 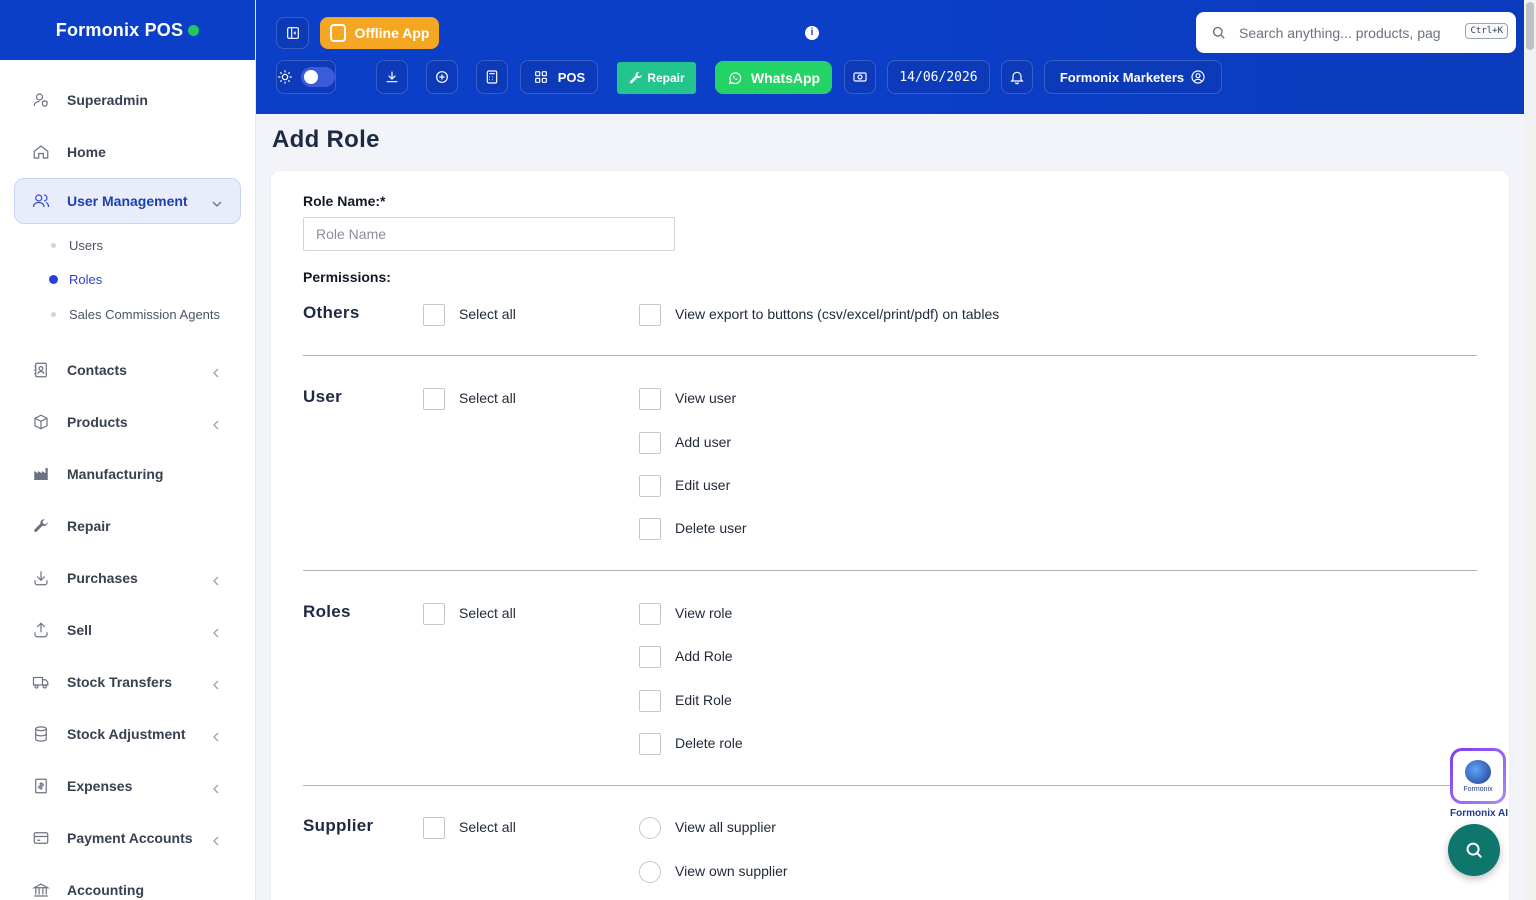 I want to click on upload-icon, so click(x=41, y=630).